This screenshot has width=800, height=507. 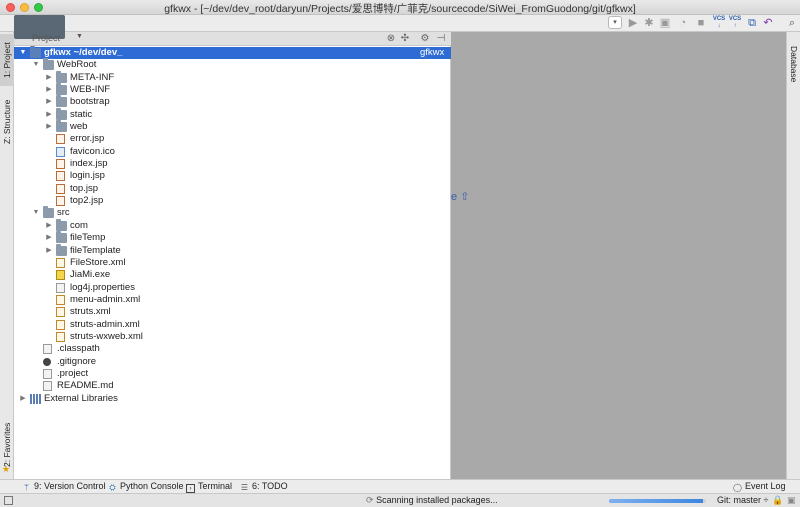 I want to click on right-tool-stripe: Database, so click(x=793, y=255).